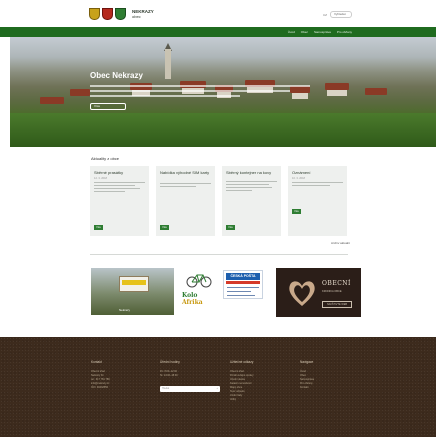 This screenshot has height=437, width=436. Describe the element at coordinates (336, 283) in the screenshot. I see `banner-obecni-title: OBECNÍ` at that location.